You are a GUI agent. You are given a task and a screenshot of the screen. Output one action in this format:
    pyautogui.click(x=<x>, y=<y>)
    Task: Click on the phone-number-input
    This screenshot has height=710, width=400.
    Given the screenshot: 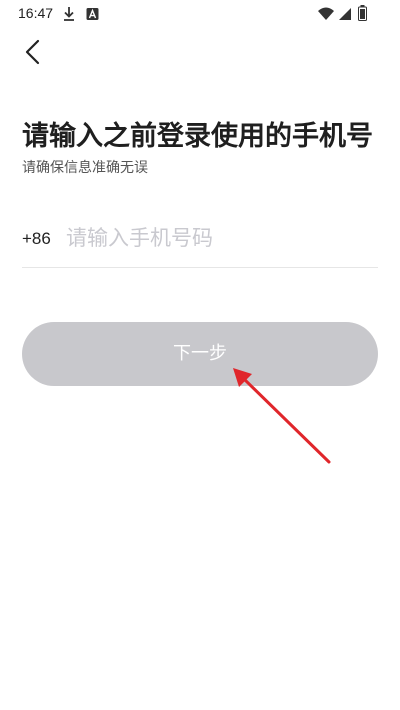 What is the action you would take?
    pyautogui.click(x=216, y=238)
    